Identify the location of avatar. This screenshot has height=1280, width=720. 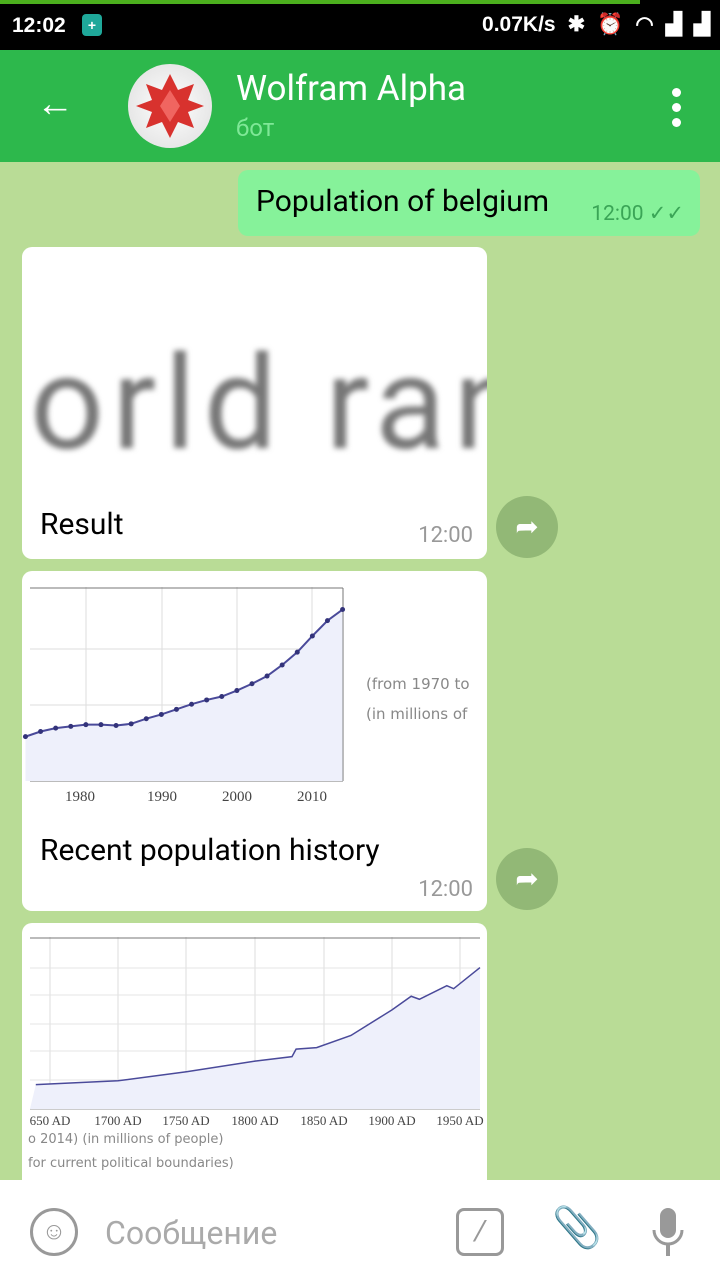
(170, 106).